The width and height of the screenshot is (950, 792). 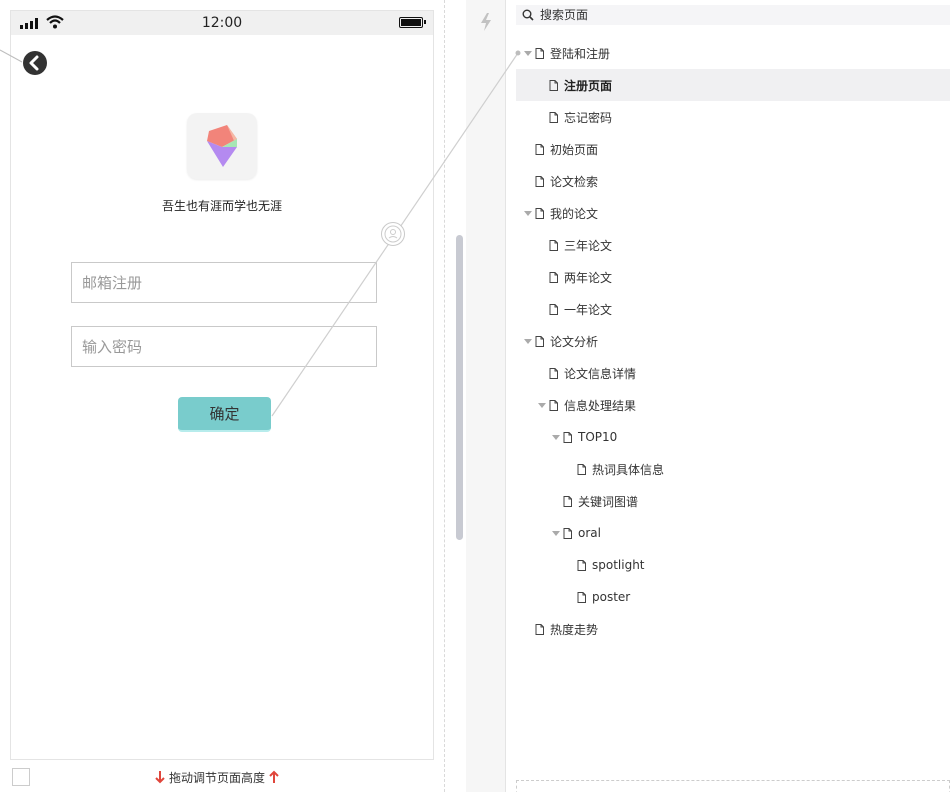 I want to click on tree-item-label: 信息处理结果, so click(x=600, y=405).